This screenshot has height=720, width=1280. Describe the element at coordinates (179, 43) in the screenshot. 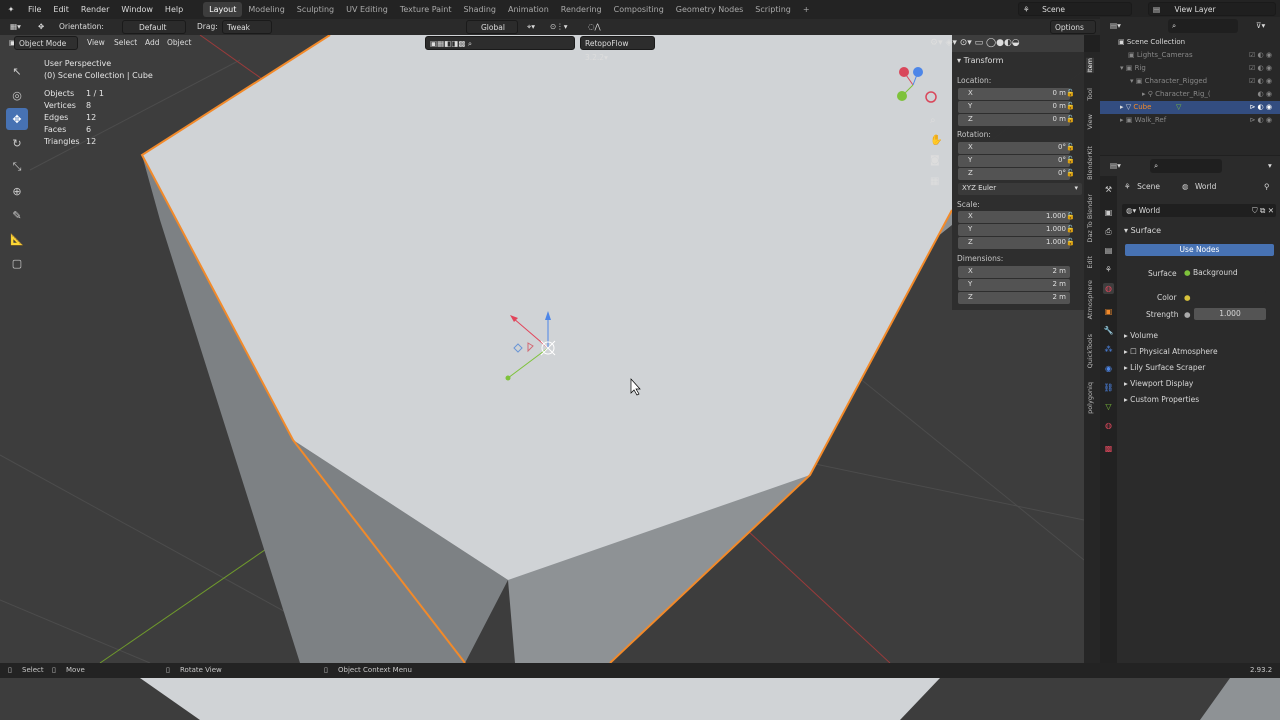

I see `menu-object: Object` at that location.